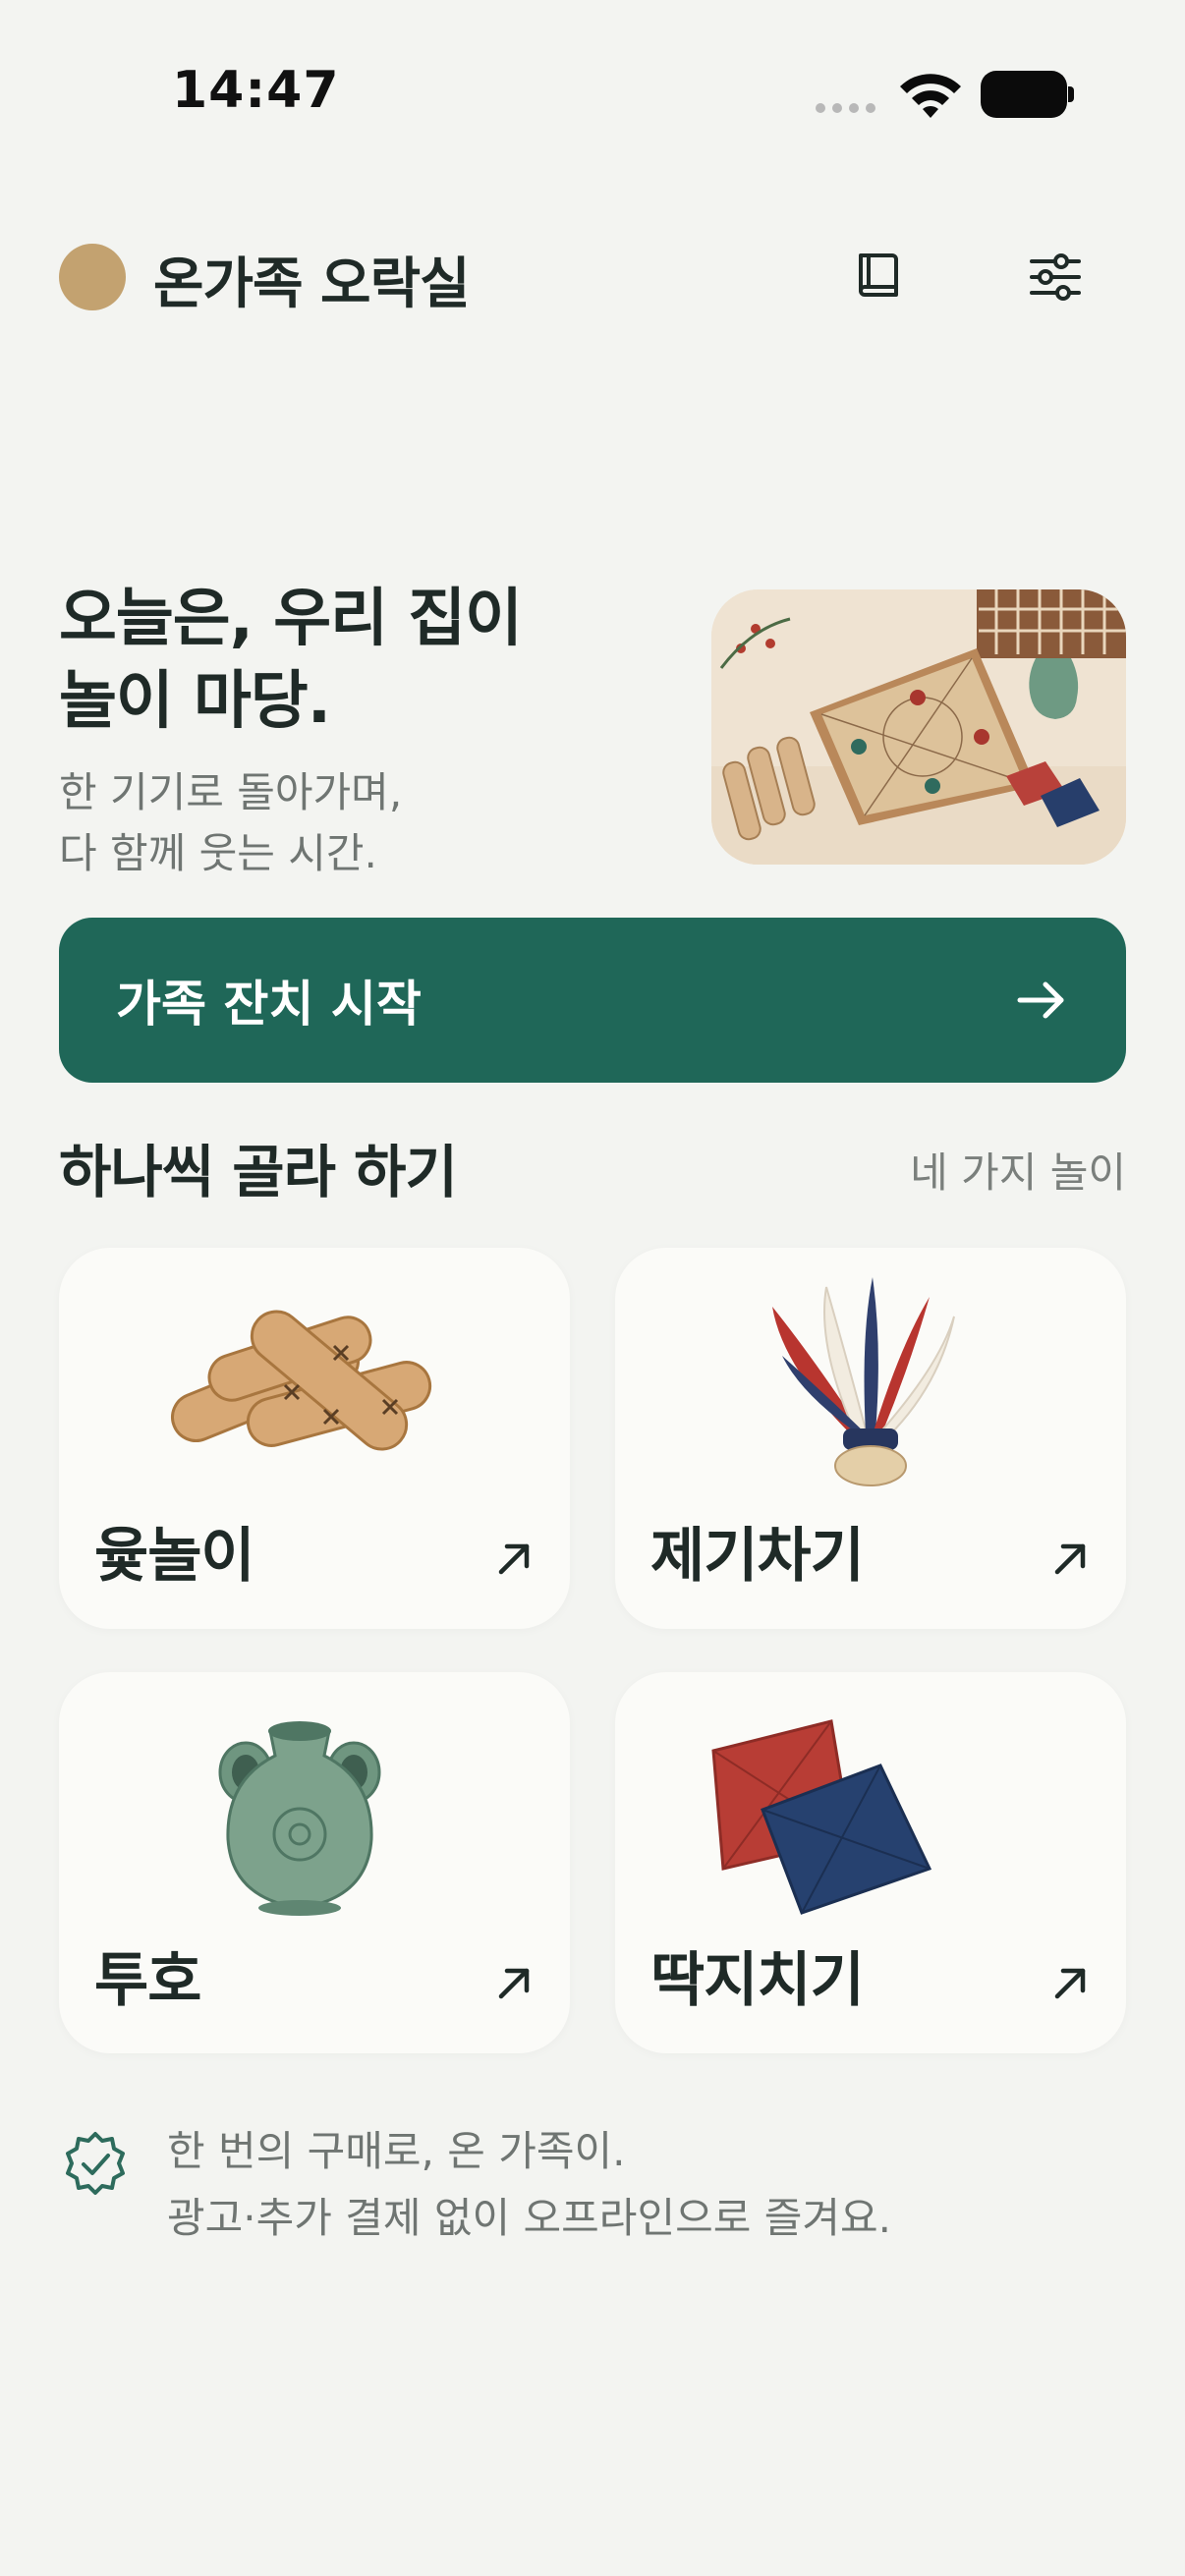 Image resolution: width=1185 pixels, height=2576 pixels. I want to click on wifi-icon, so click(931, 96).